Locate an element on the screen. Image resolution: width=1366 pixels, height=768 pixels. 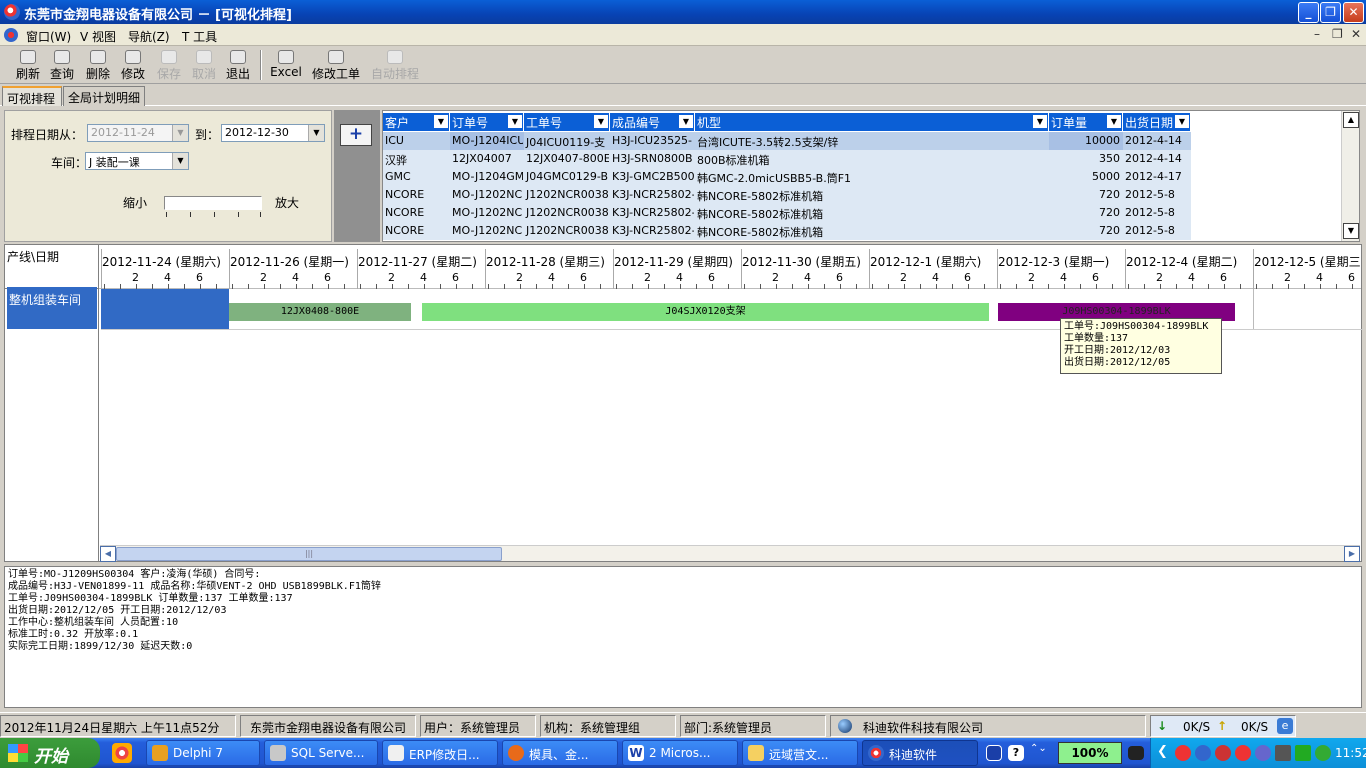
column-header-label: 出货日期 is located at coordinates (1149, 123).